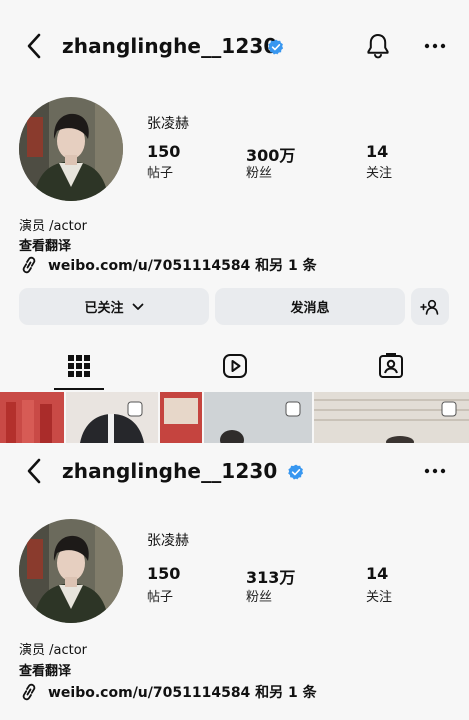 Image resolution: width=469 pixels, height=720 pixels. What do you see at coordinates (378, 46) in the screenshot?
I see `bell-icon` at bounding box center [378, 46].